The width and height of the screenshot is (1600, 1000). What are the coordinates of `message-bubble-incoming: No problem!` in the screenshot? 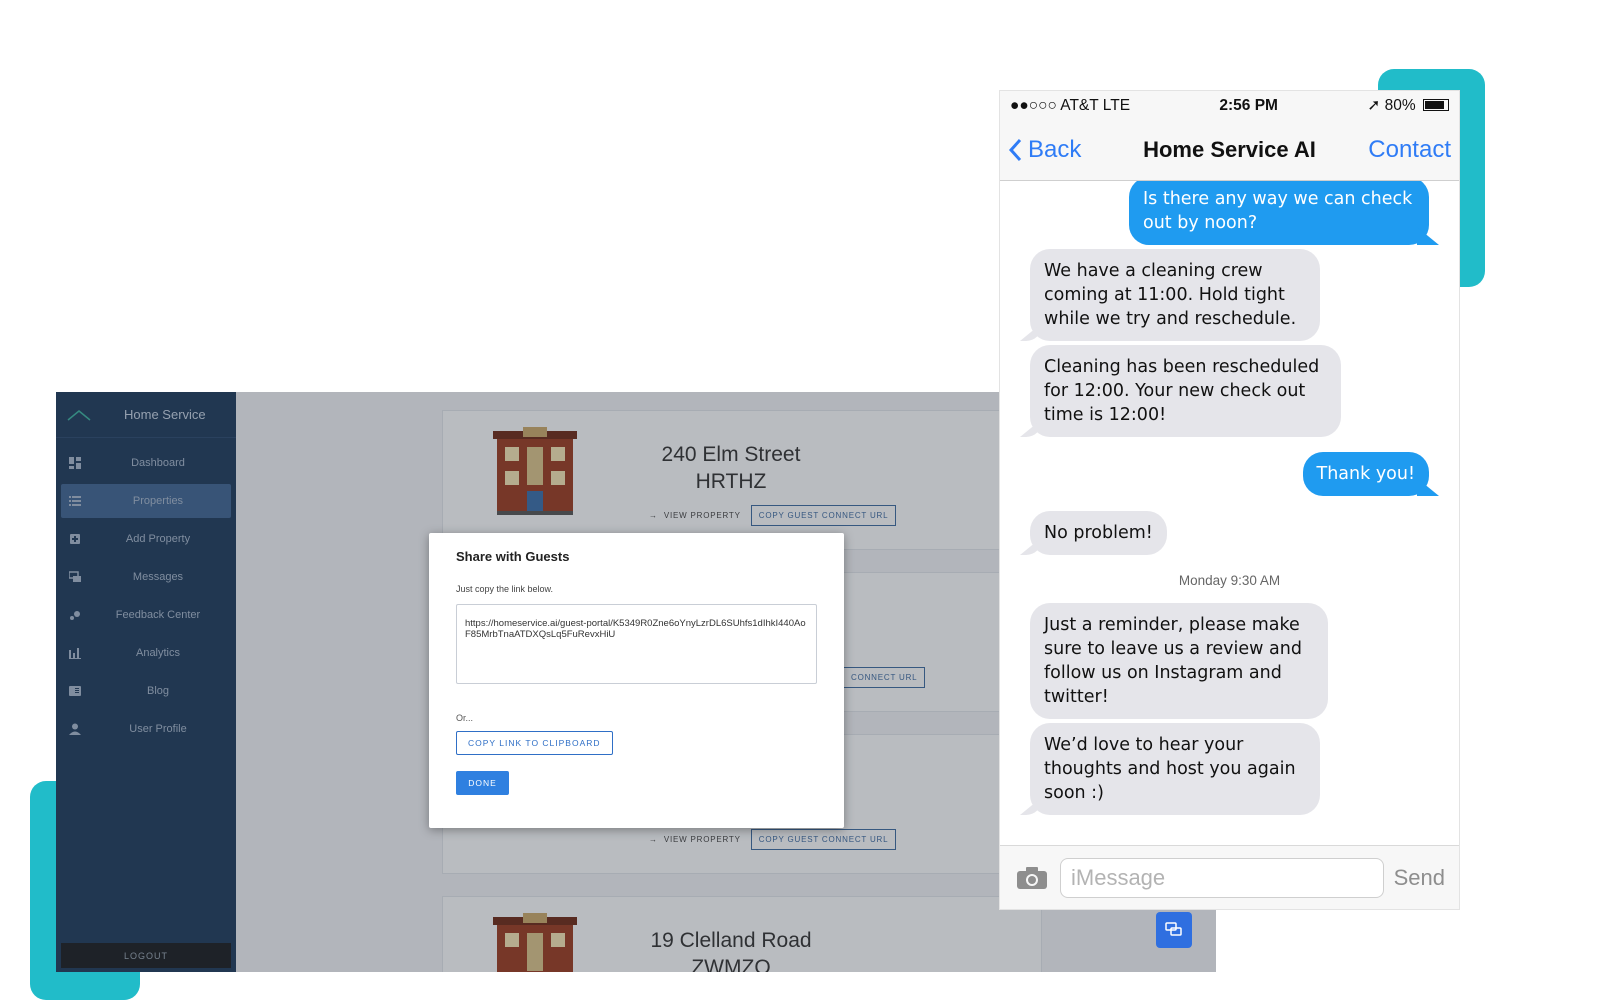 It's located at (1098, 533).